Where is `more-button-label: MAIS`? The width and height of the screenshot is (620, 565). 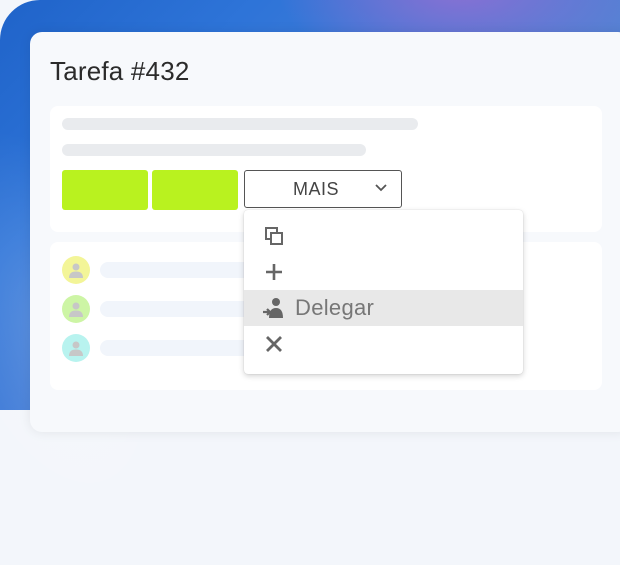
more-button-label: MAIS is located at coordinates (315, 188).